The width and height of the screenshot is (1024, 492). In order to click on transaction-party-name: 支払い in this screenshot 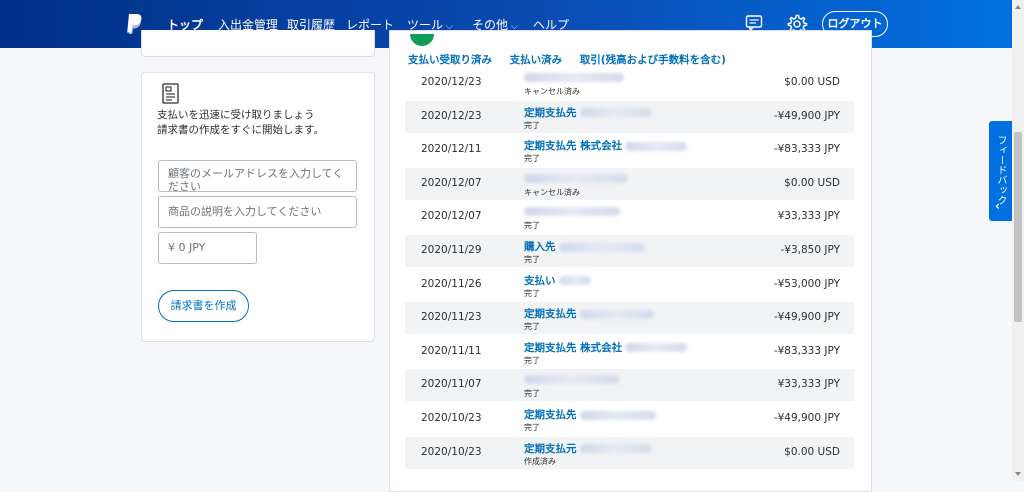, I will do `click(540, 280)`.